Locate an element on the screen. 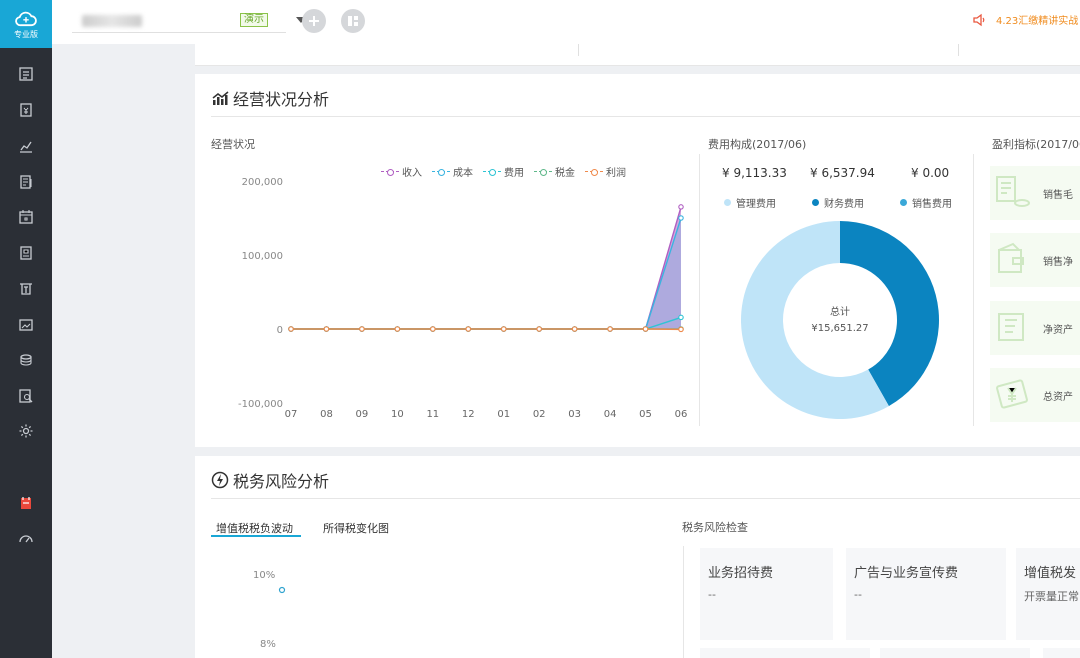 The image size is (1080, 658). x-tick-label: 12 is located at coordinates (468, 414).